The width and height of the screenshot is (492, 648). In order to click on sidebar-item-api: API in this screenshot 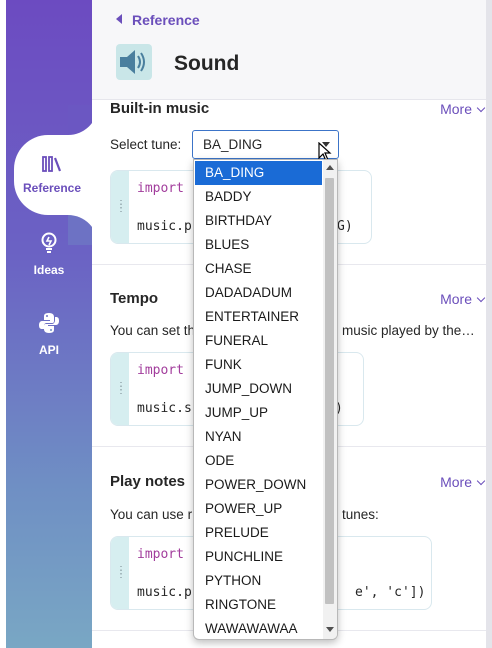, I will do `click(49, 334)`.